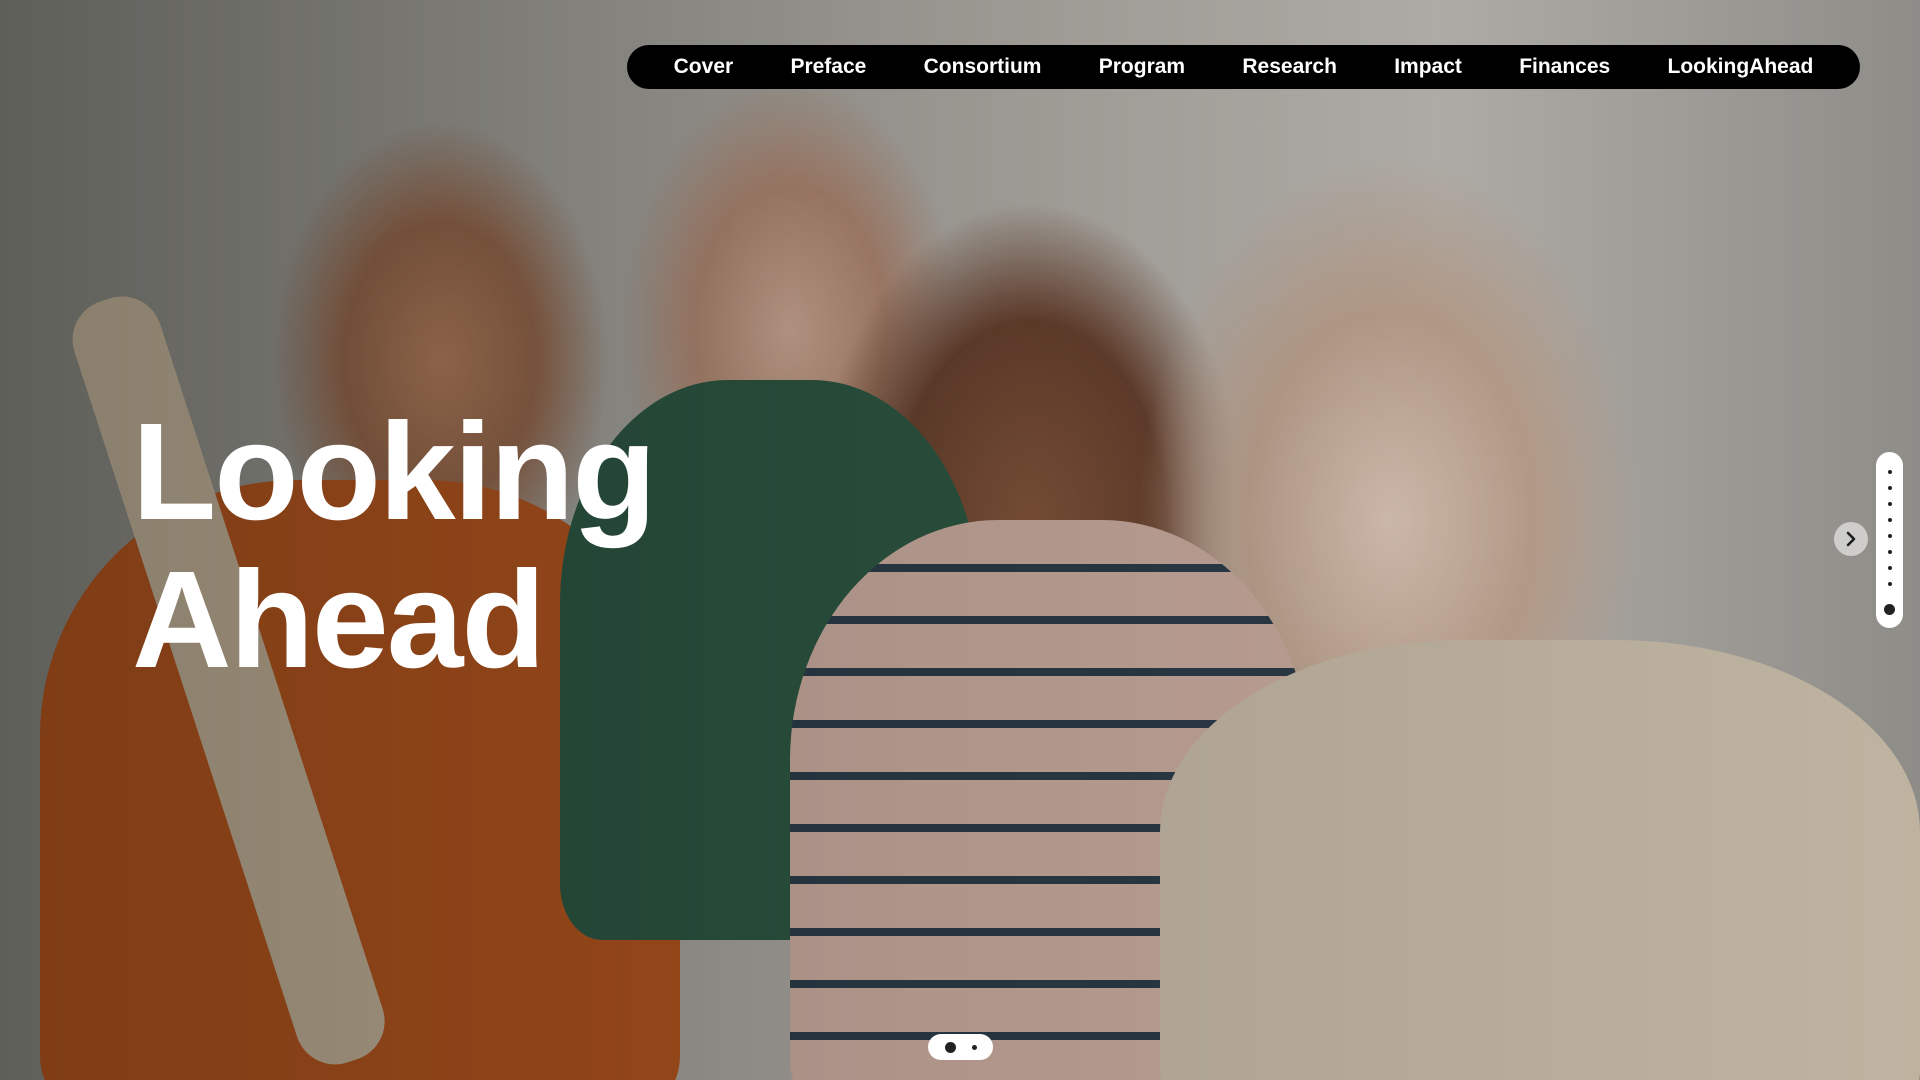 This screenshot has height=1080, width=1920. I want to click on nav-item-cover: Cover, so click(704, 67).